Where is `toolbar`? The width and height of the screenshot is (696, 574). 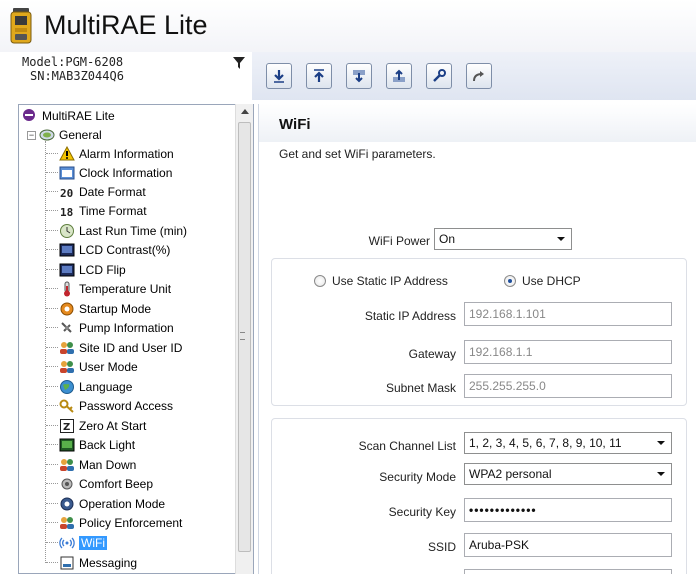 toolbar is located at coordinates (474, 76).